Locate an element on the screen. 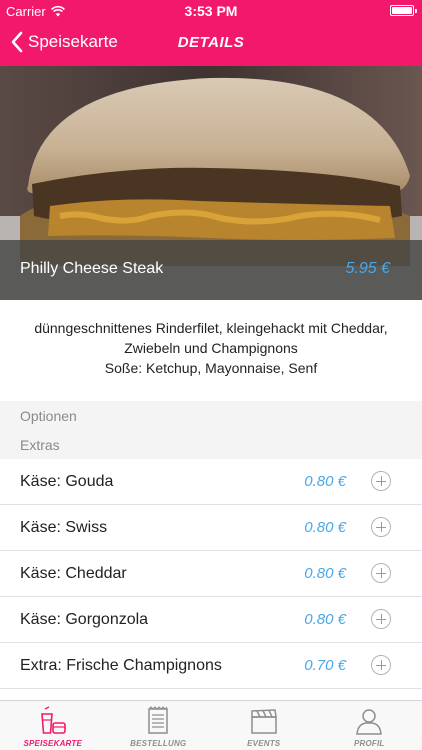 This screenshot has height=750, width=422. back-button: Speisekarte is located at coordinates (64, 42).